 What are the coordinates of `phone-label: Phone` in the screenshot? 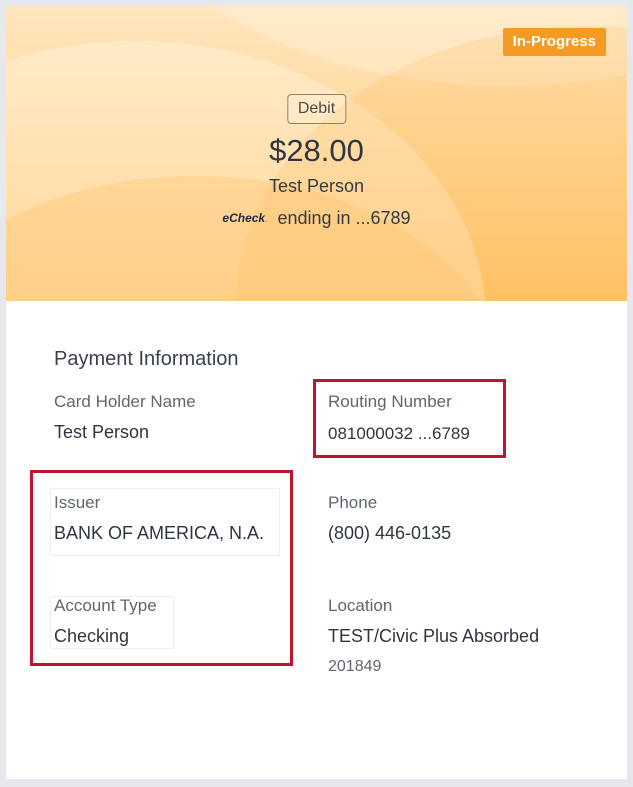 It's located at (353, 502).